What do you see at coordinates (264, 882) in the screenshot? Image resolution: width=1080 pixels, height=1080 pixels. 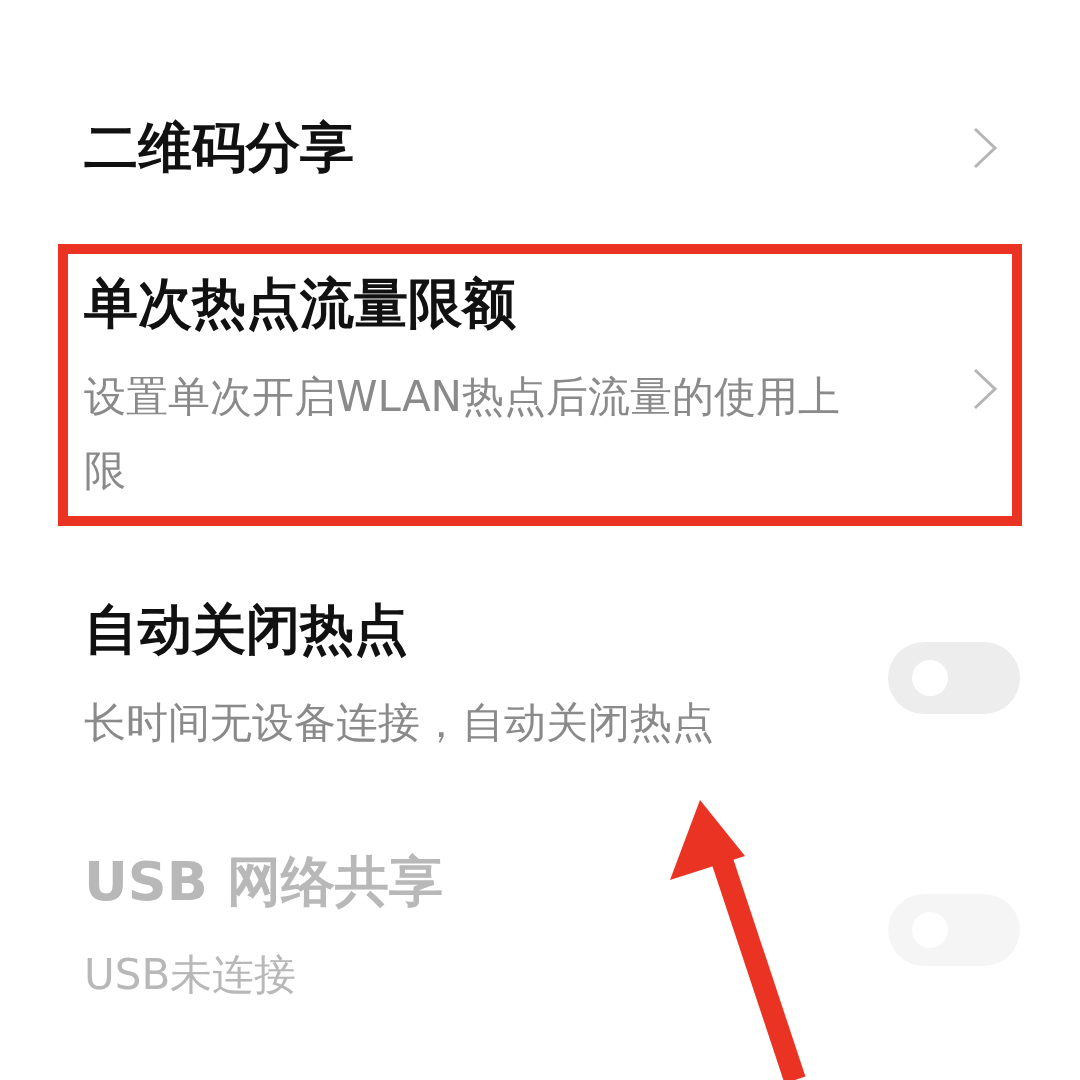 I see `setting-title: USB 网络共享` at bounding box center [264, 882].